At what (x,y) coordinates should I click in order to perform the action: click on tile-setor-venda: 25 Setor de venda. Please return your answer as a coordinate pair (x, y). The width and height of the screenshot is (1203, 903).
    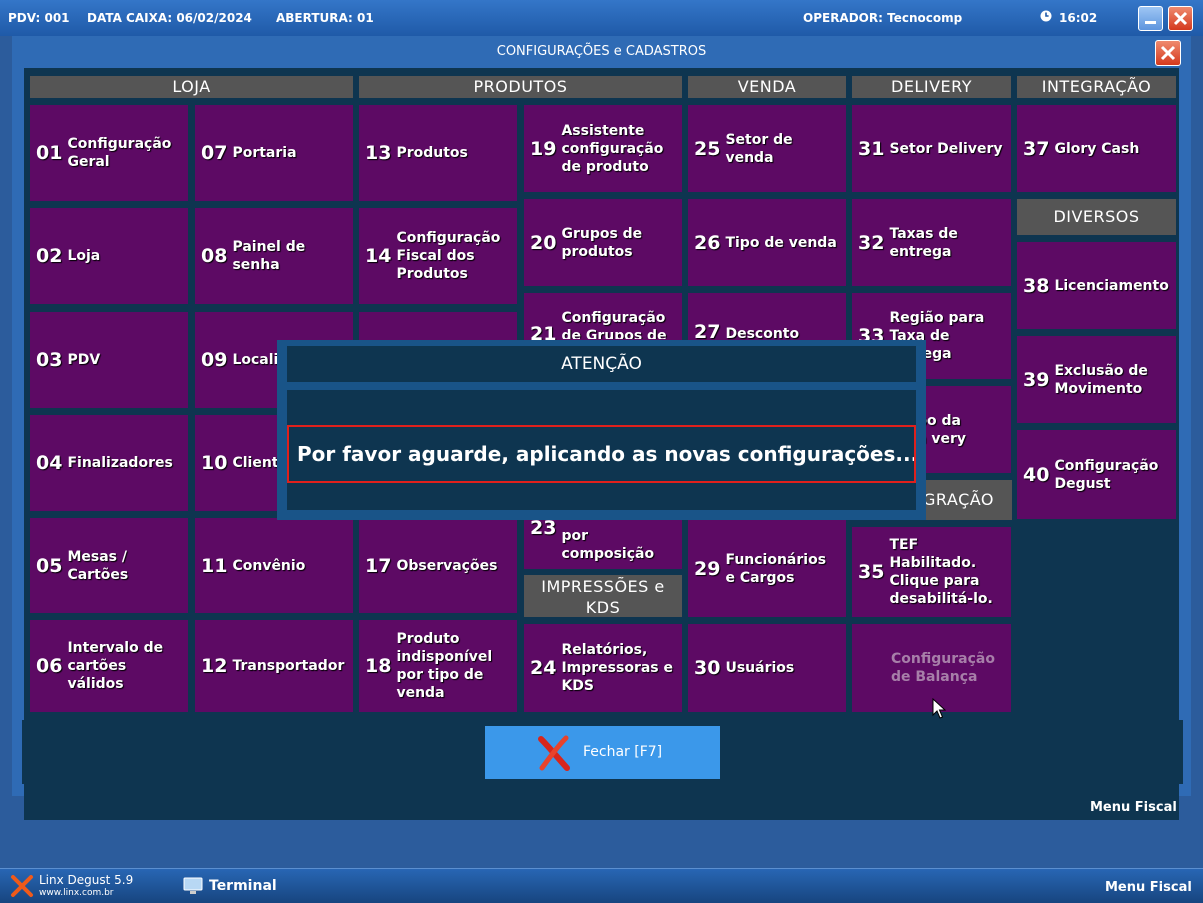
    Looking at the image, I should click on (767, 148).